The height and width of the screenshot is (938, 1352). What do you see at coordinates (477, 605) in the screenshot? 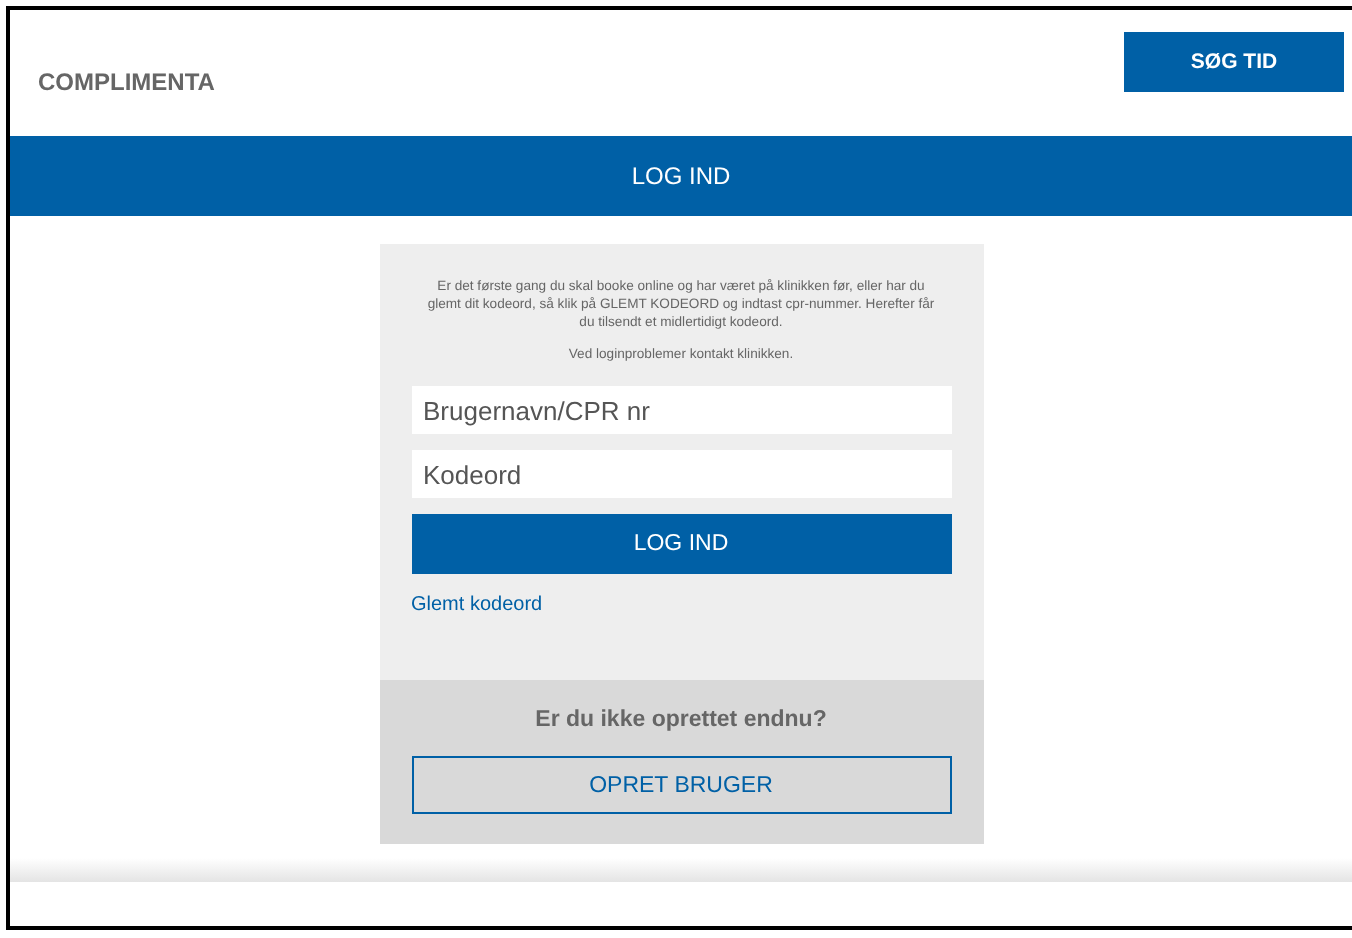
I see `forgot-password-link: Glemt kodeord` at bounding box center [477, 605].